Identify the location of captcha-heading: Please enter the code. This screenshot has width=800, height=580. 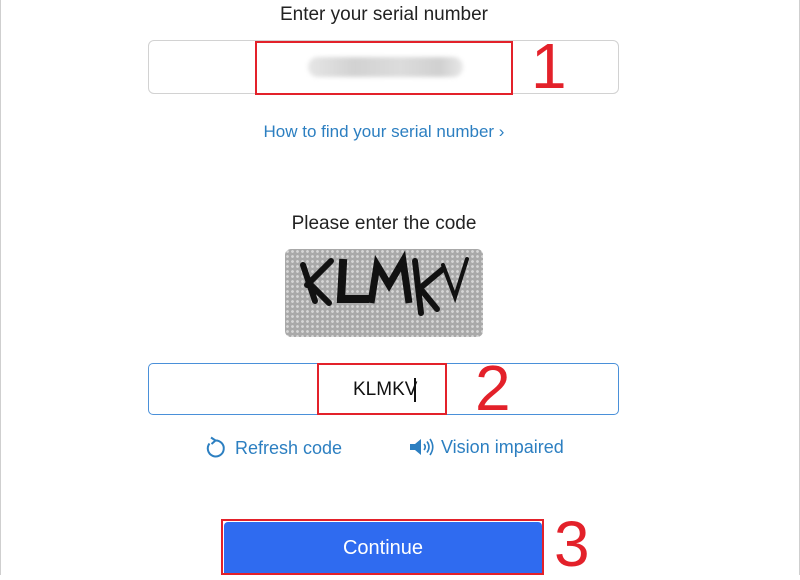
(384, 223).